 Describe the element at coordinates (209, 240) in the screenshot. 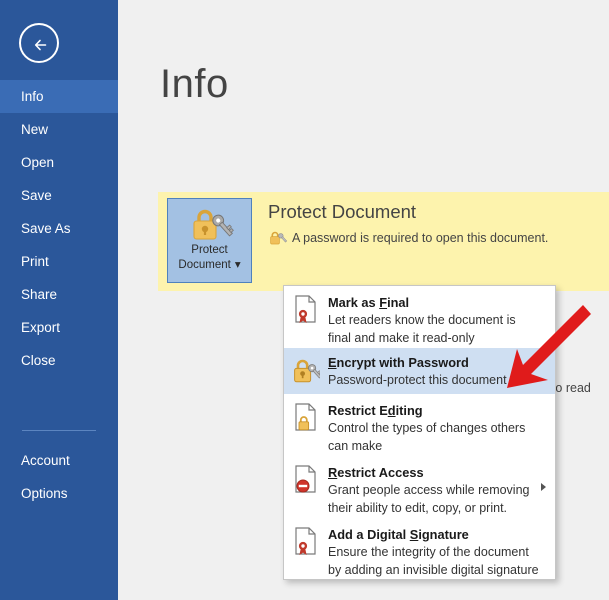

I see `protect-document-button: Protect Document ▾` at that location.